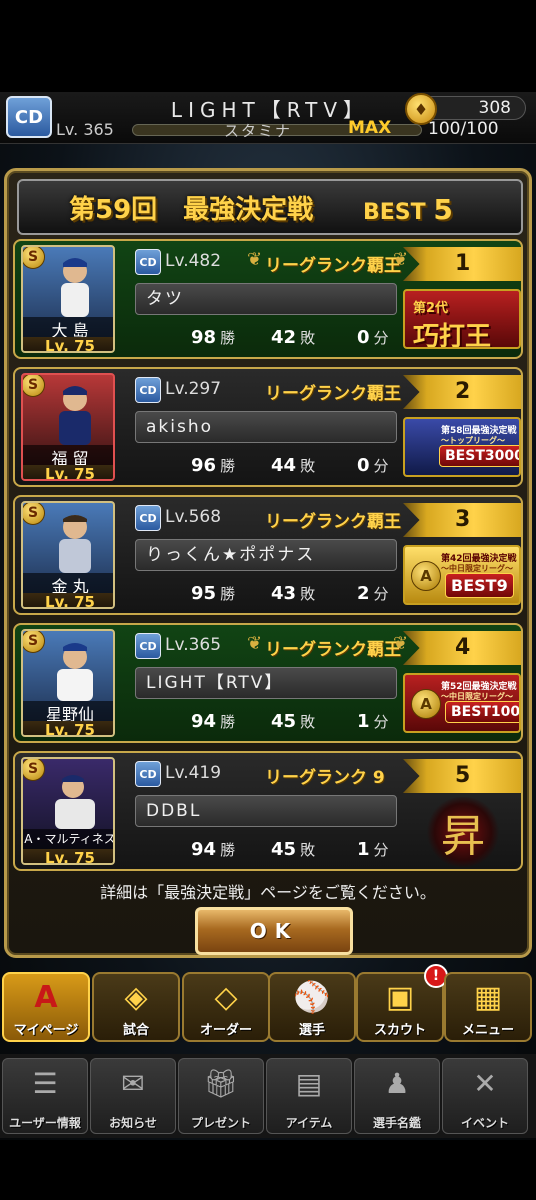 The width and height of the screenshot is (536, 1200). I want to click on system-nav-bar, so click(268, 1170).